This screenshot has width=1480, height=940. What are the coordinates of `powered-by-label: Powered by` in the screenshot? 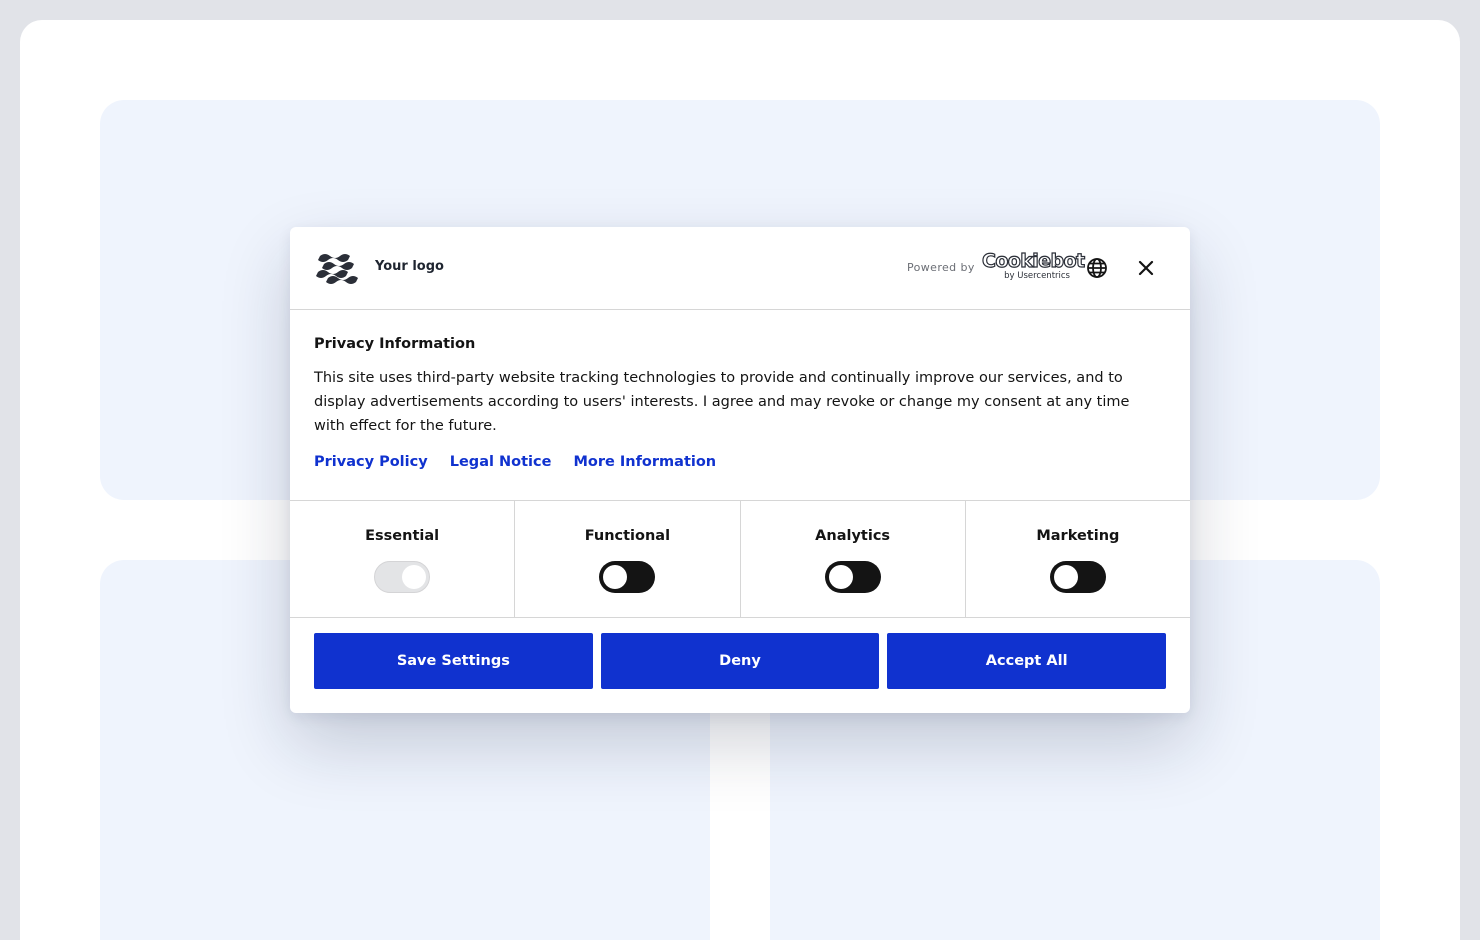 It's located at (941, 267).